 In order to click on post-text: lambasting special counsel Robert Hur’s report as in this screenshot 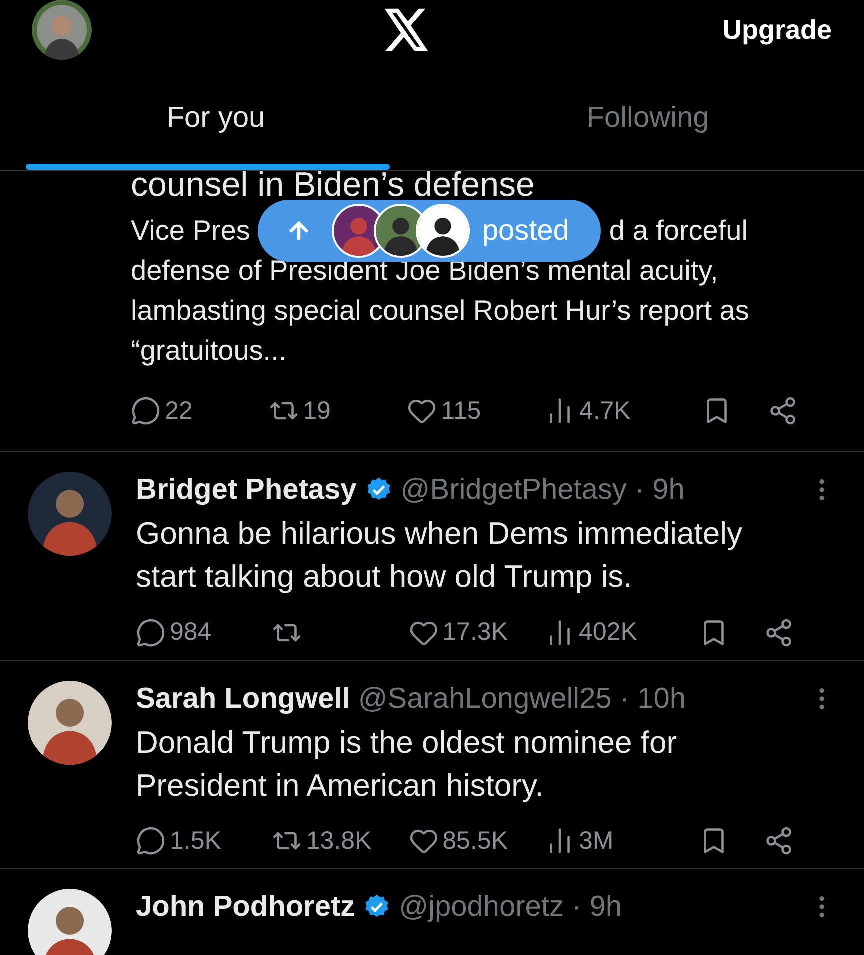, I will do `click(440, 311)`.